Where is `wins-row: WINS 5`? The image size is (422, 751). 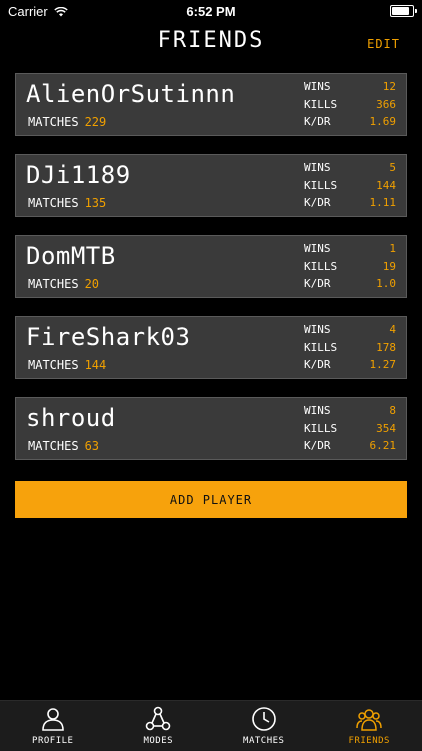 wins-row: WINS 5 is located at coordinates (350, 168).